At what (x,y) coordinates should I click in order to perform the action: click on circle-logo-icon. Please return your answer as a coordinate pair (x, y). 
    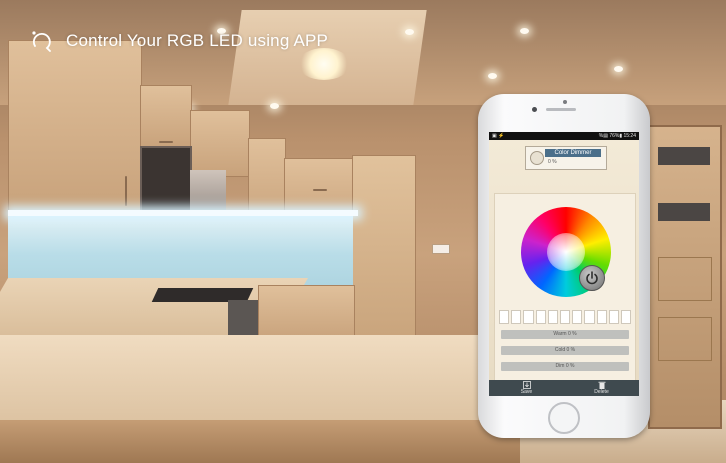
    Looking at the image, I should click on (41, 41).